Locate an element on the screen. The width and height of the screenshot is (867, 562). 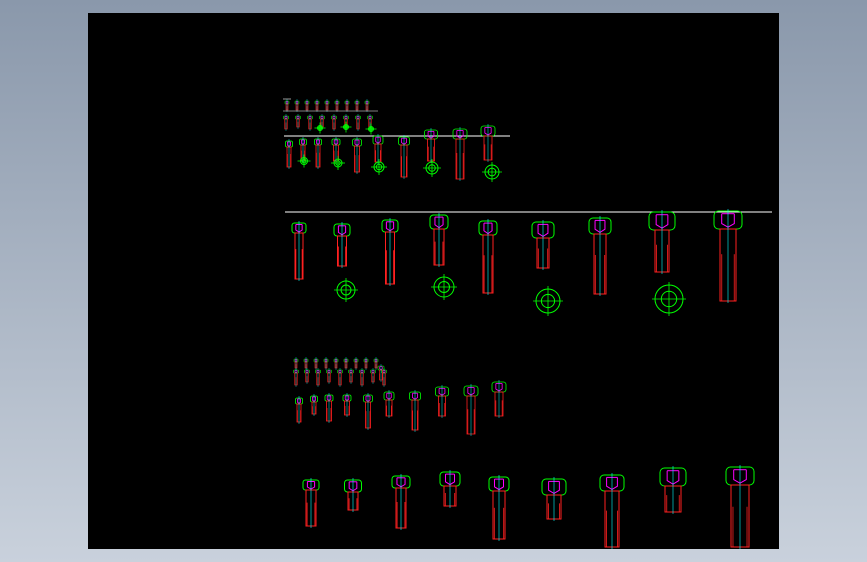
tiny-bolt-rows is located at coordinates (335, 242).